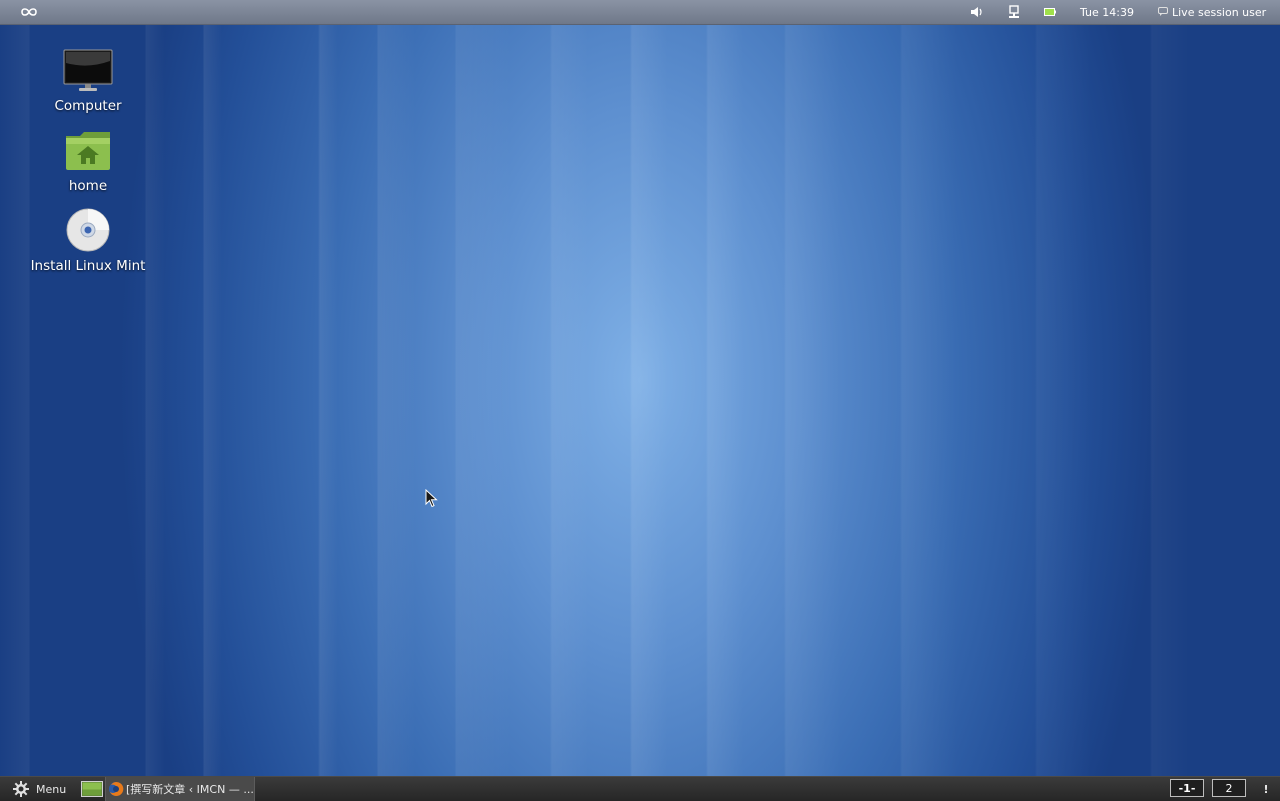 This screenshot has height=801, width=1280. Describe the element at coordinates (88, 266) in the screenshot. I see `desktop-icon-label: Install Linux Mint` at that location.